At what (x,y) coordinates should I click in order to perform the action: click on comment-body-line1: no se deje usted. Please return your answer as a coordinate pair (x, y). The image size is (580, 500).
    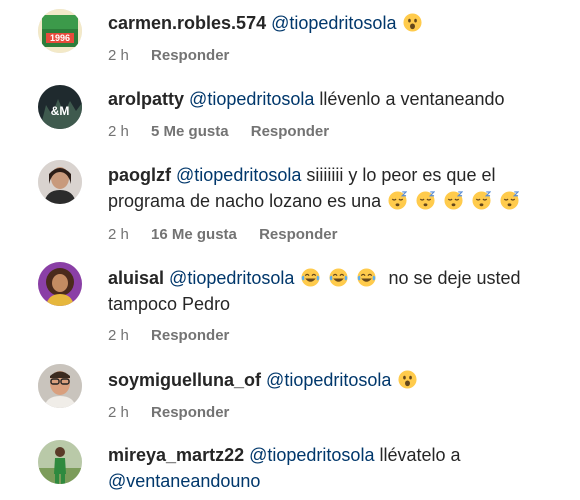
    Looking at the image, I should click on (454, 278).